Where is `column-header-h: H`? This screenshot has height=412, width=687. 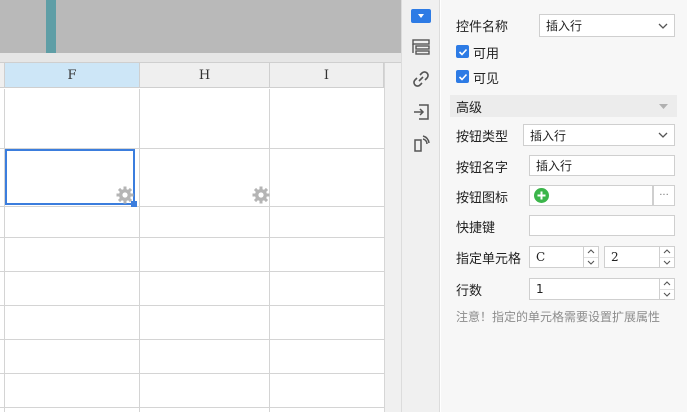 column-header-h: H is located at coordinates (205, 75).